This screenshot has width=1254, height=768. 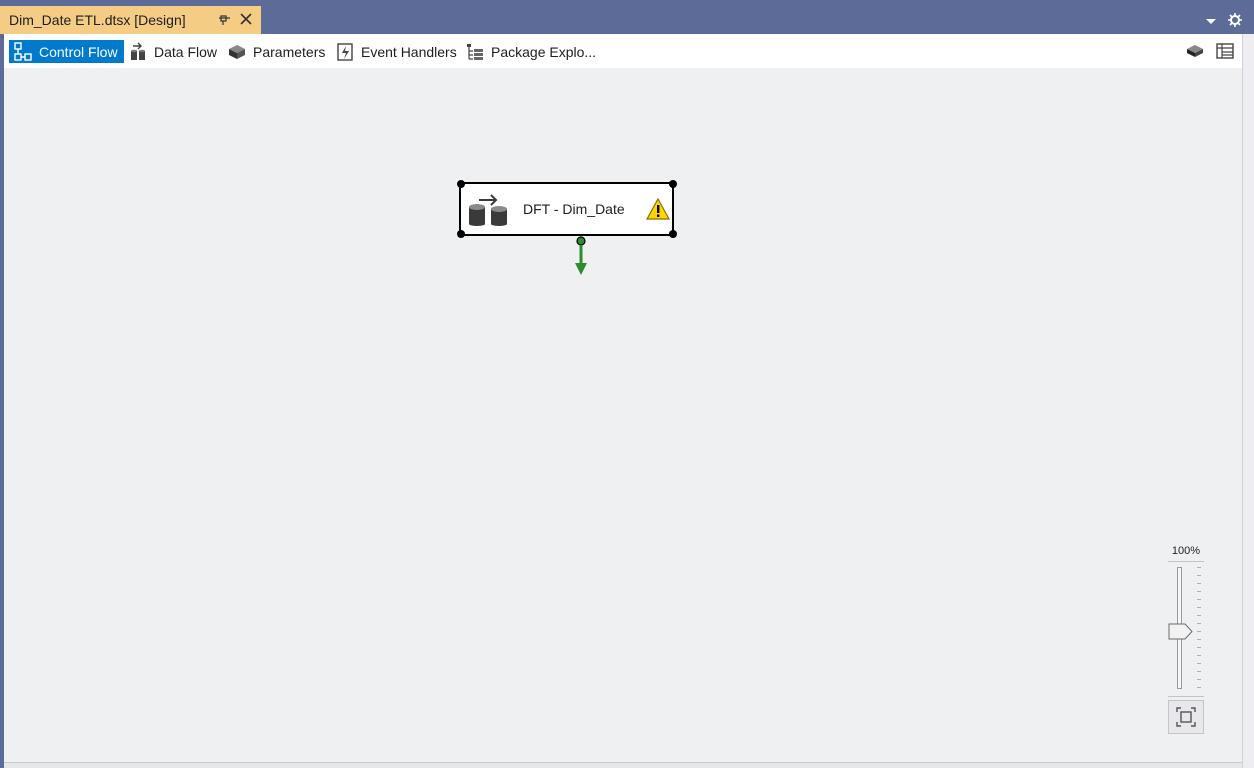 I want to click on data-flow-icon, so click(x=138, y=52).